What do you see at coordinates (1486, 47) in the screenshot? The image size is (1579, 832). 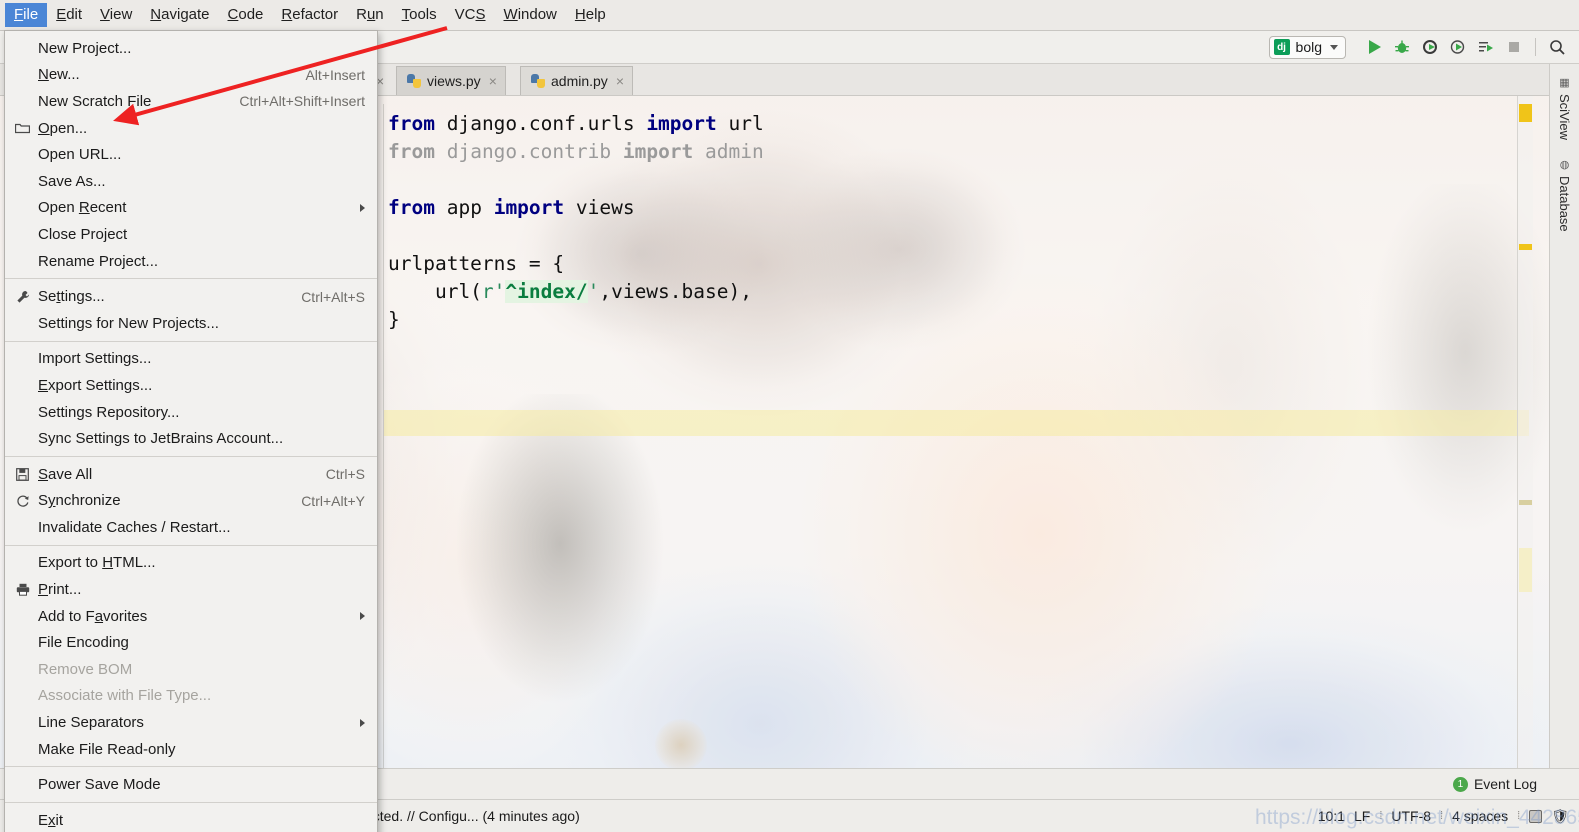 I see `run-with-console-icon` at bounding box center [1486, 47].